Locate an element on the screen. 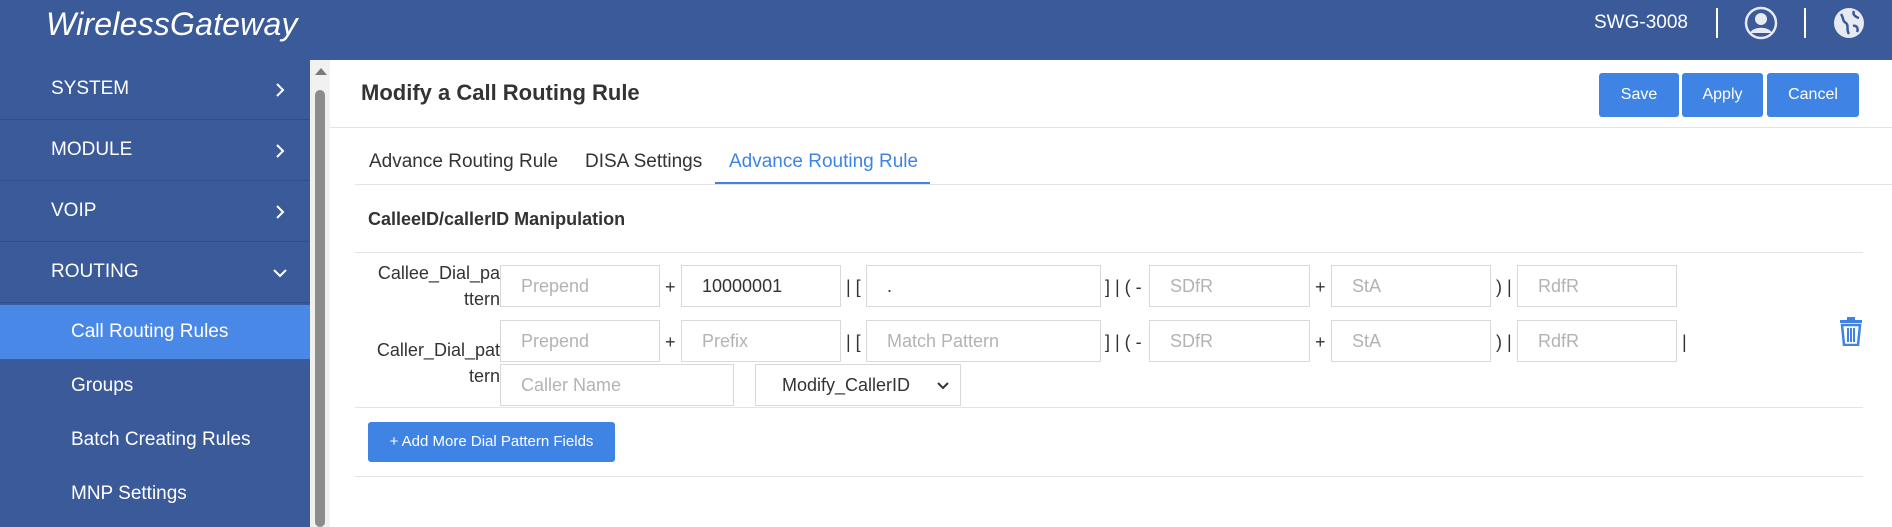  page-title: Modify a Call Routing Rule is located at coordinates (500, 92).